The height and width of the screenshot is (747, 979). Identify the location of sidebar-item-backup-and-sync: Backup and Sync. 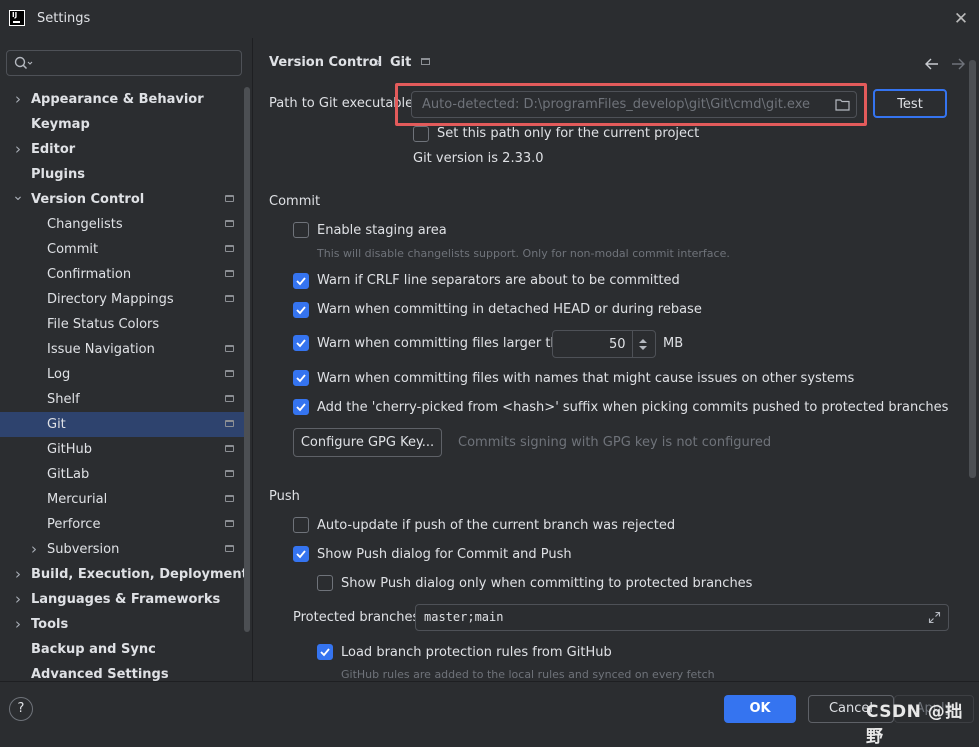
(125, 649).